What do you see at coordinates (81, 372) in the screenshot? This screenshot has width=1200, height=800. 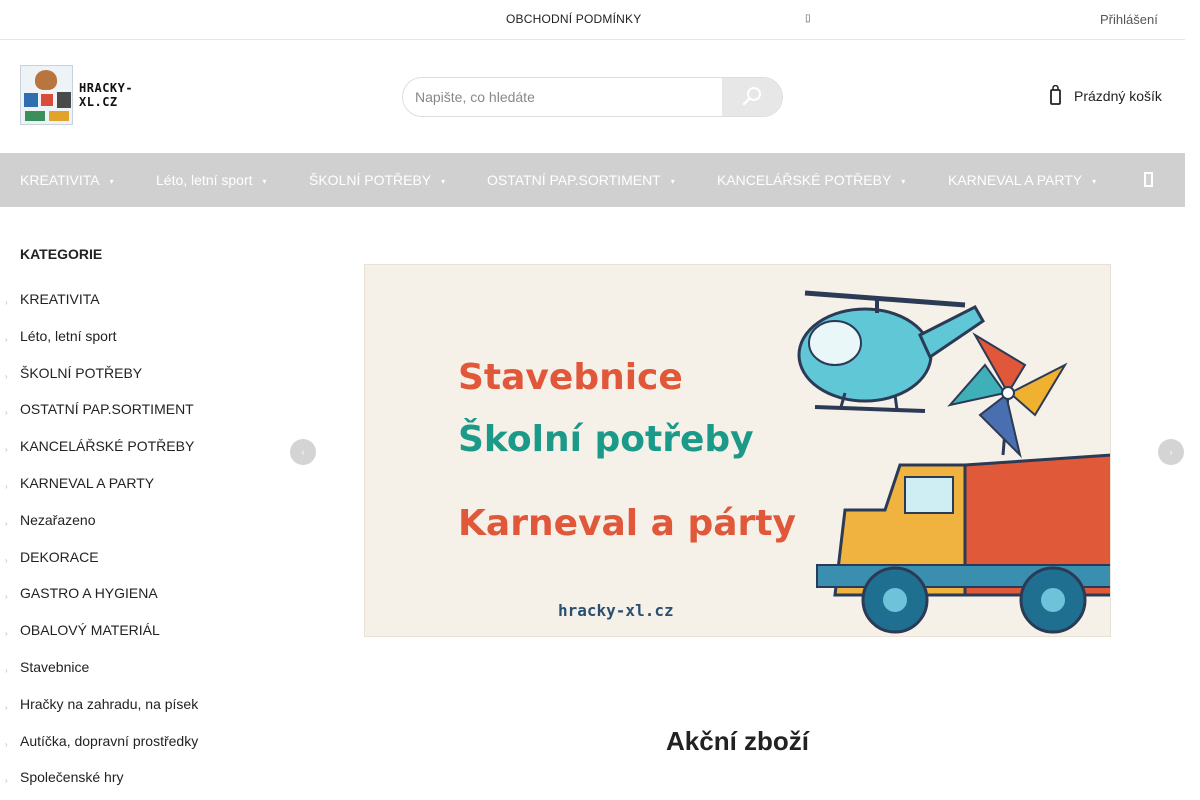 I see `category-label: ŠKOLNÍ POTŘEBY` at bounding box center [81, 372].